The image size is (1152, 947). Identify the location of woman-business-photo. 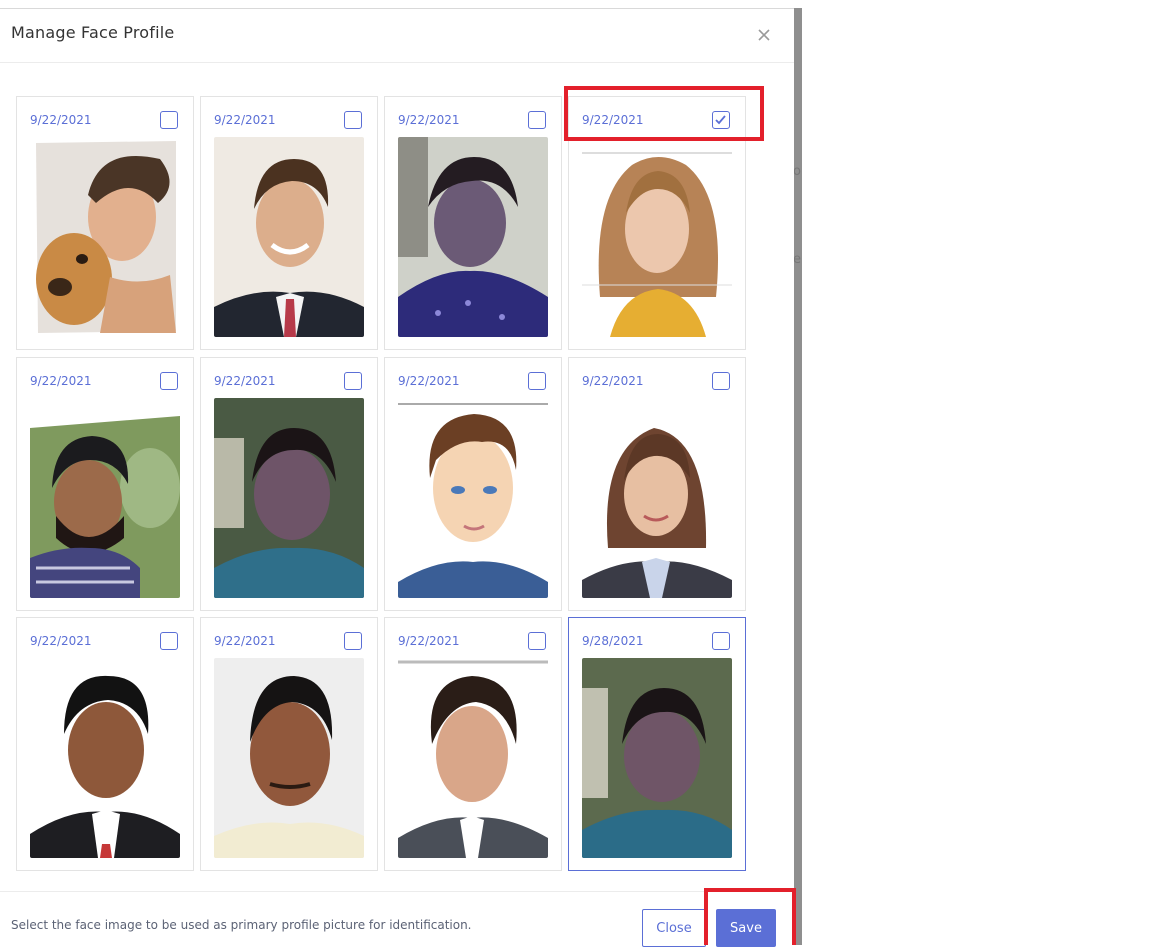
(657, 498).